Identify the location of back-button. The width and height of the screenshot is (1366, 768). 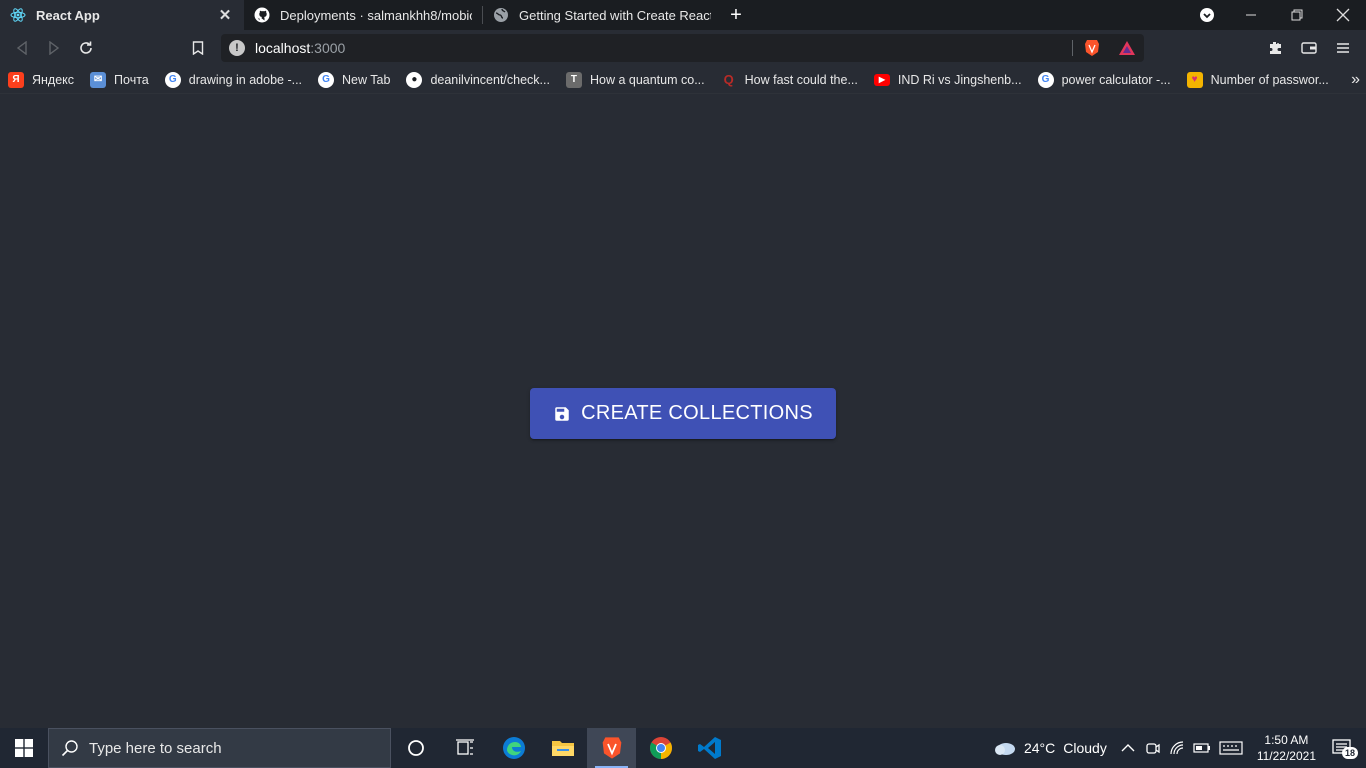
(22, 48).